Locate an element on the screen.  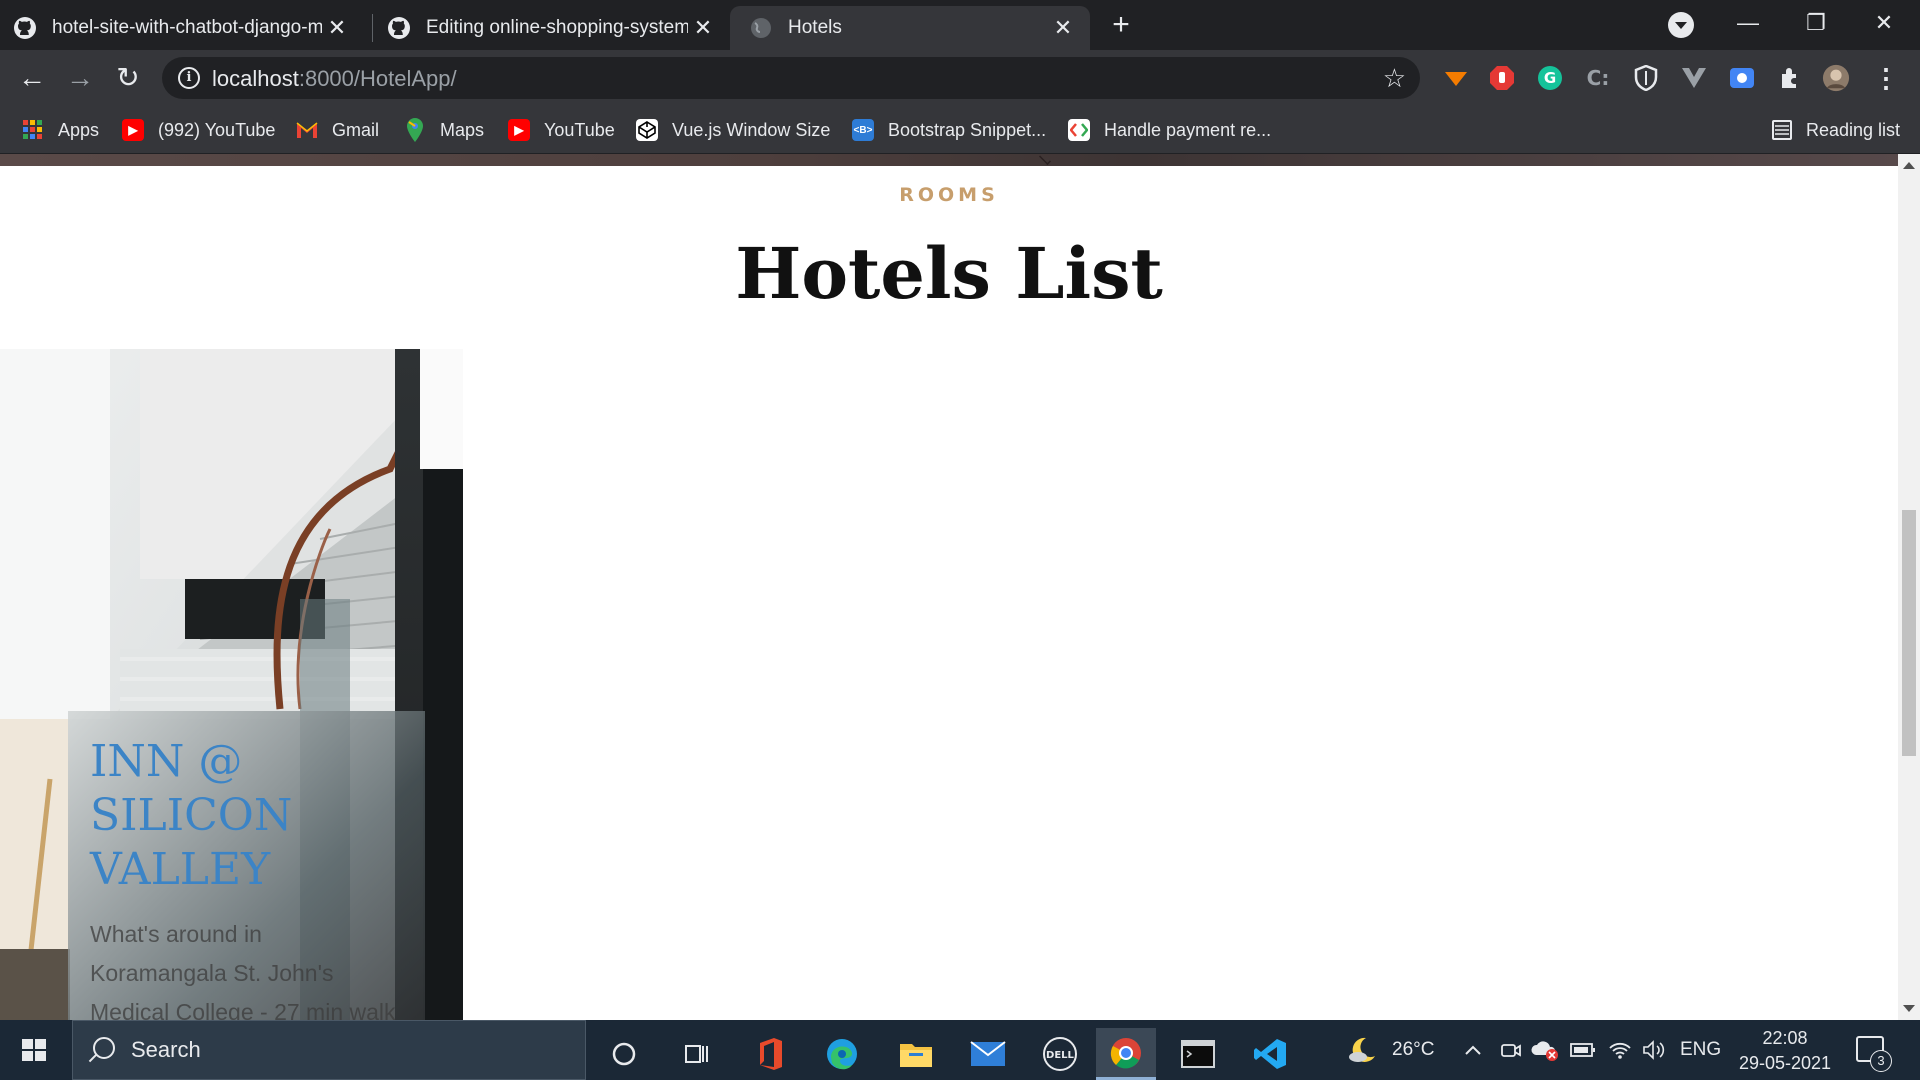
minimize-icon: — is located at coordinates (1748, 23).